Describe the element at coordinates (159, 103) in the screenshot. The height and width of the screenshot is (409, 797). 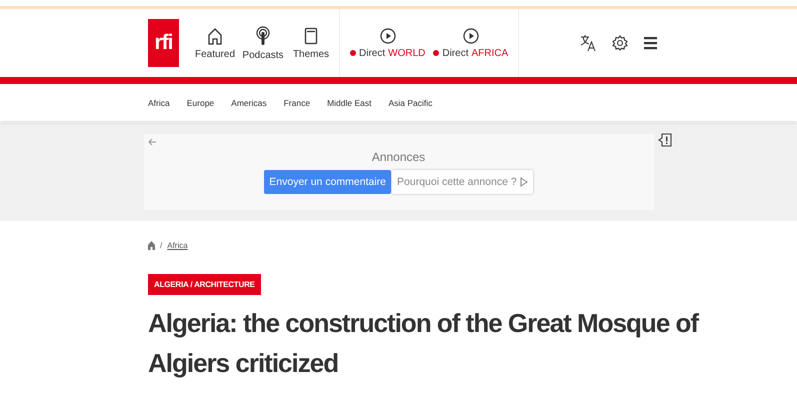
I see `region-link: Africa` at that location.